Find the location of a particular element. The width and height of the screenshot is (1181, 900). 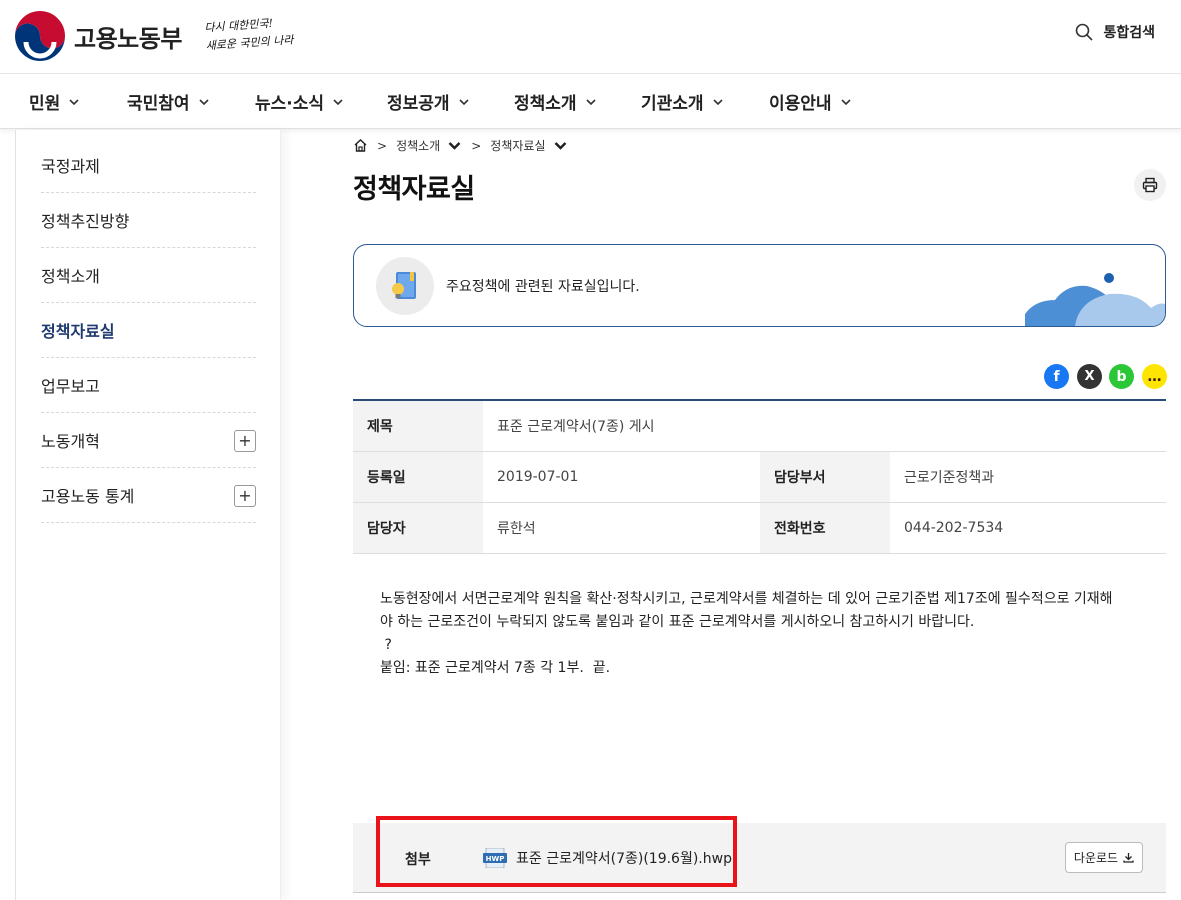

gnb-item-policy: 정책소개 is located at coordinates (555, 101).